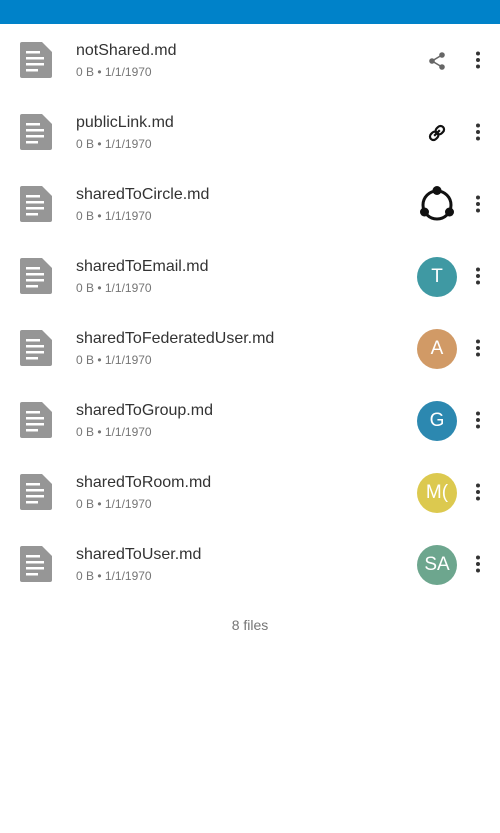  I want to click on share-icon, so click(437, 61).